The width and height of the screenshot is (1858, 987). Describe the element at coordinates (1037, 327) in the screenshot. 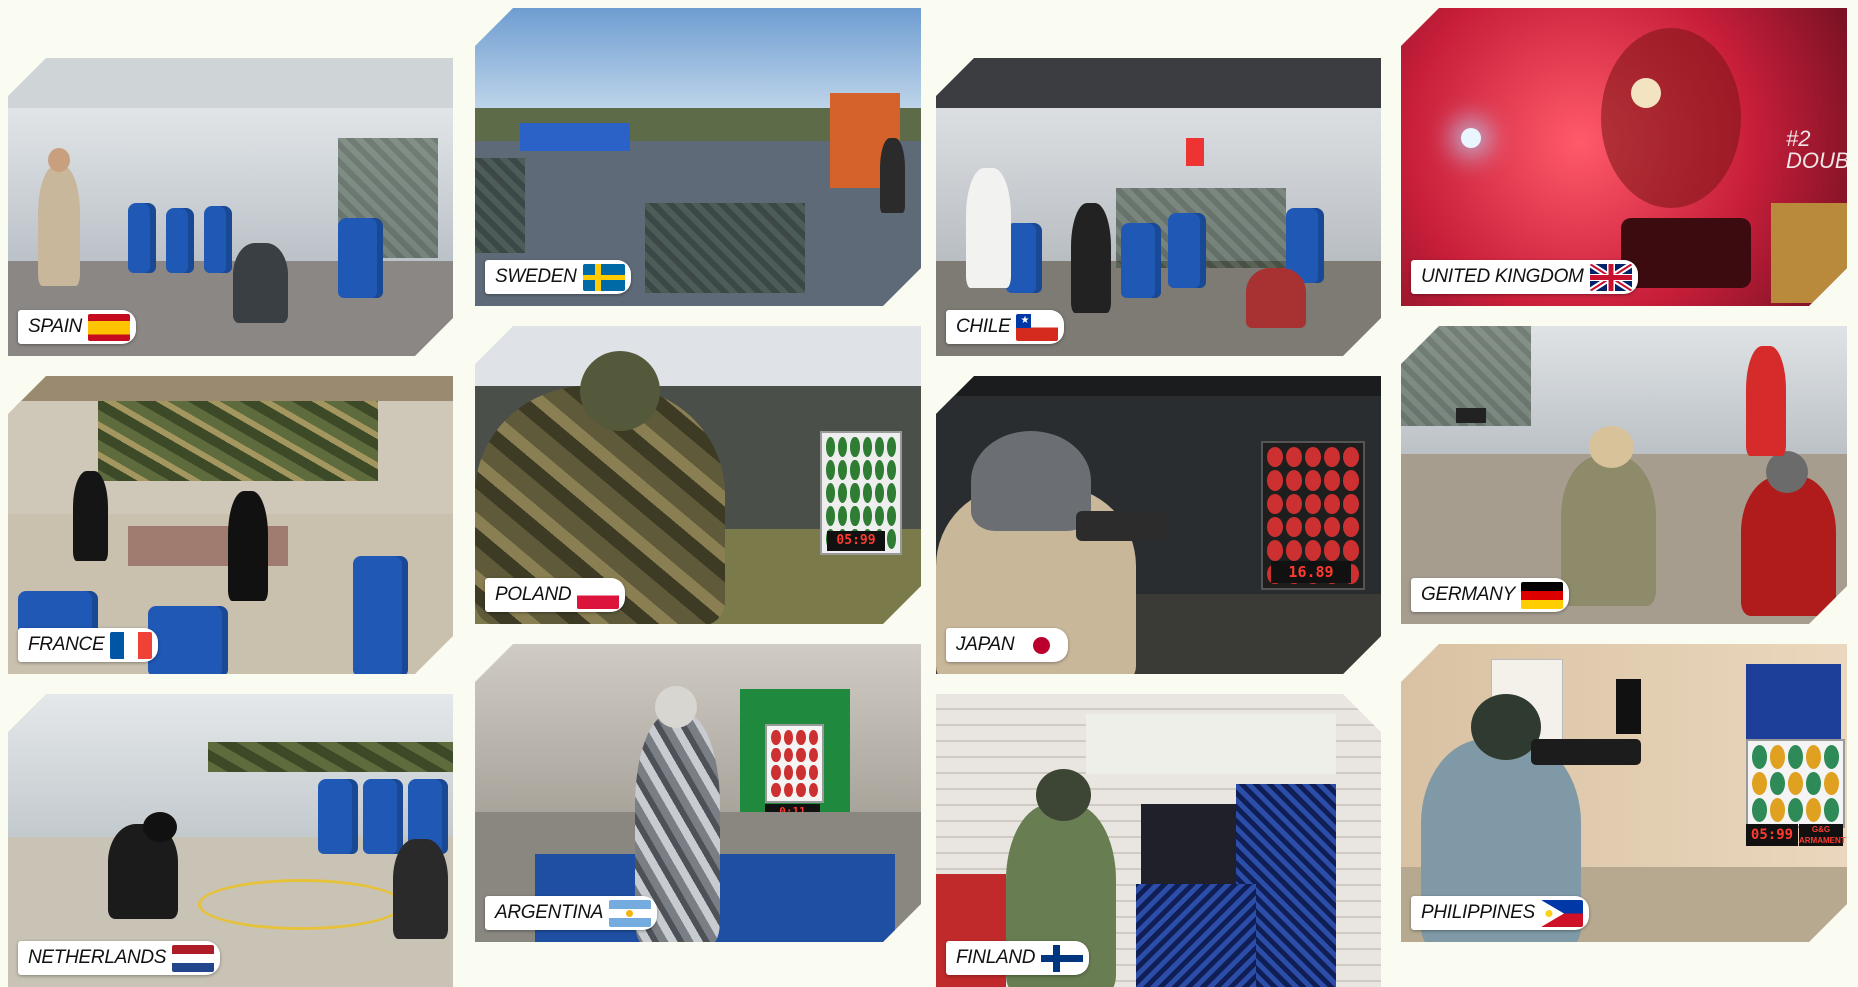

I see `chile-flag-icon: ★` at that location.